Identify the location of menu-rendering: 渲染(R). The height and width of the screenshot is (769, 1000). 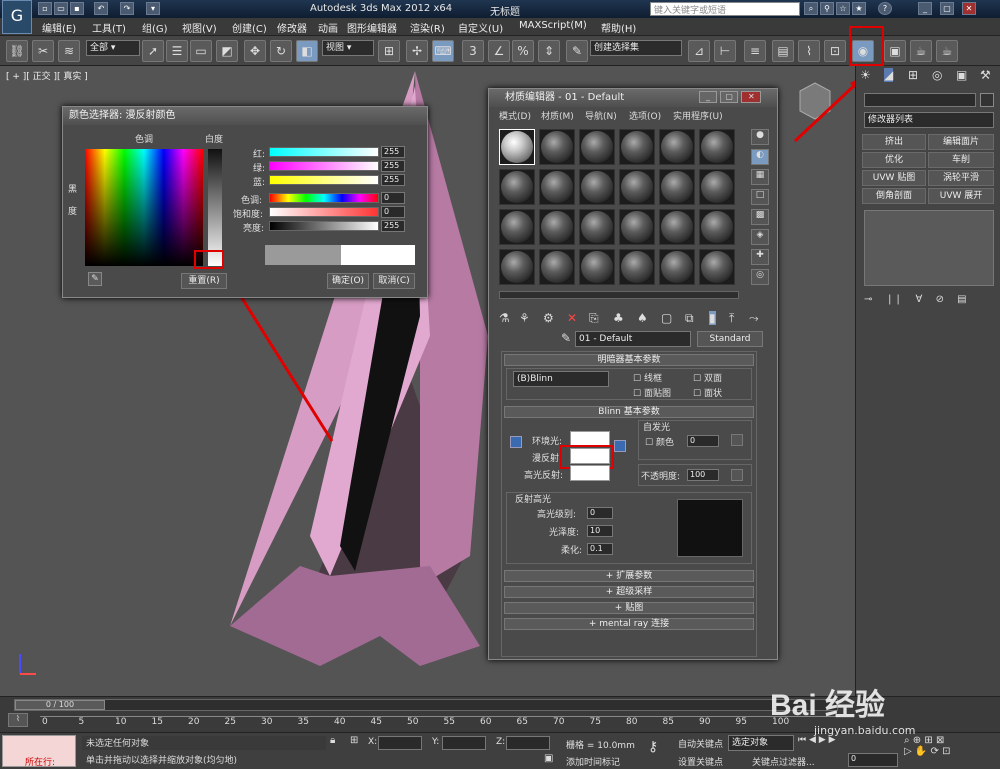
(427, 27).